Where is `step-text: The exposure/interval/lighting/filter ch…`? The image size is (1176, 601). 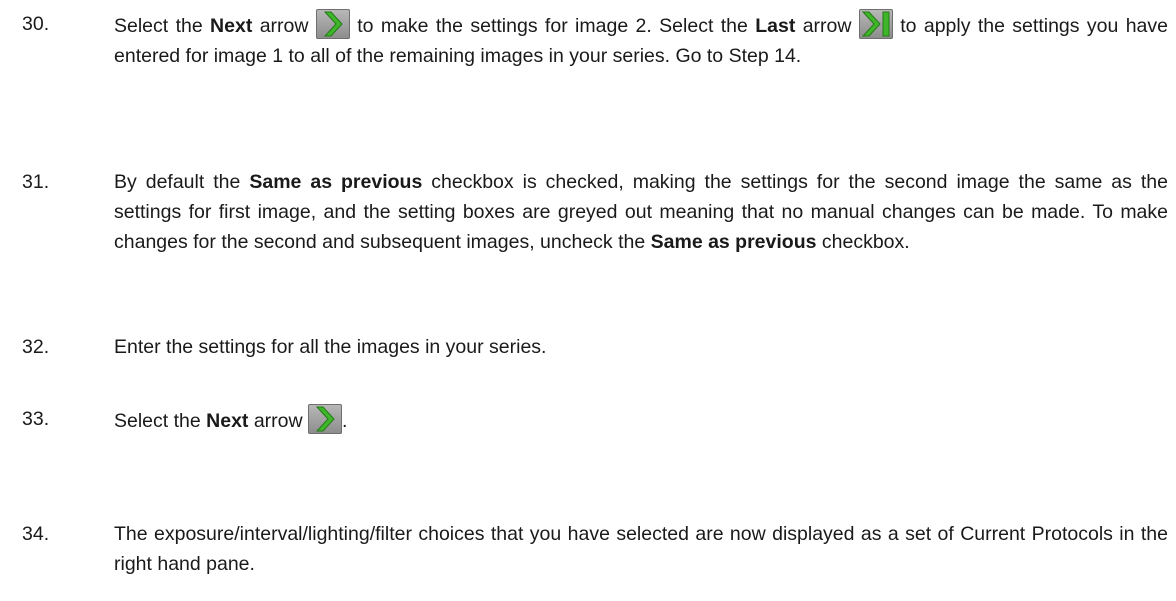
step-text: The exposure/interval/lighting/filter ch… is located at coordinates (641, 549).